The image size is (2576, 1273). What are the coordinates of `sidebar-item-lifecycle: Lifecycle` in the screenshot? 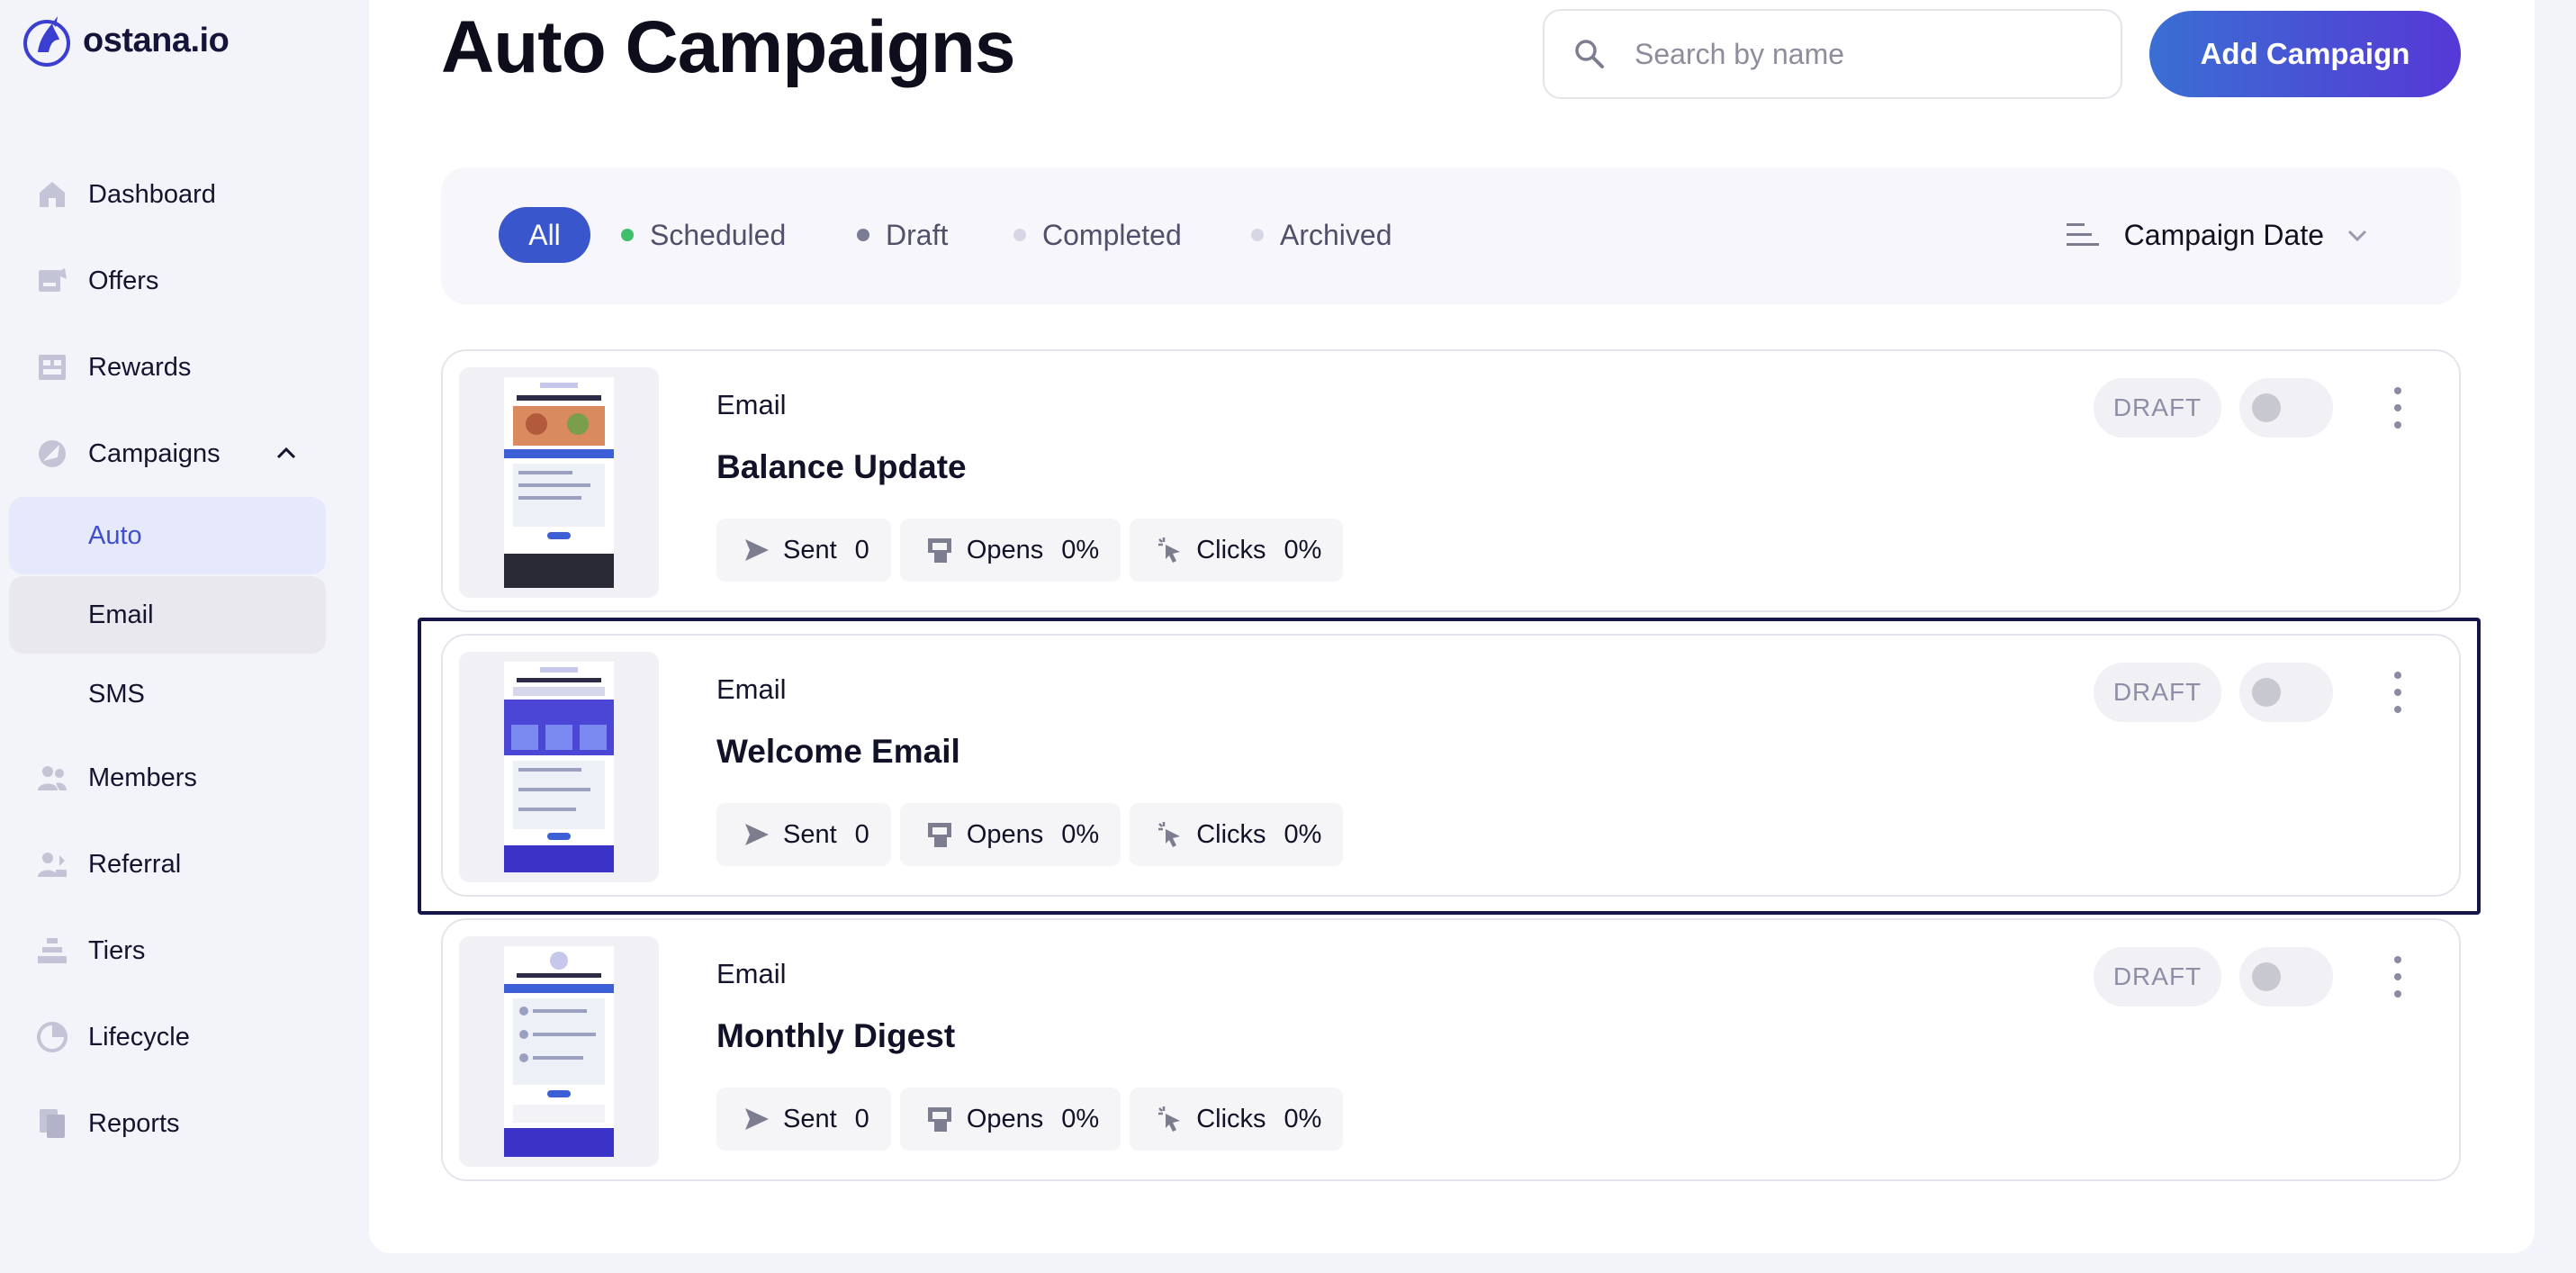 It's located at (167, 1037).